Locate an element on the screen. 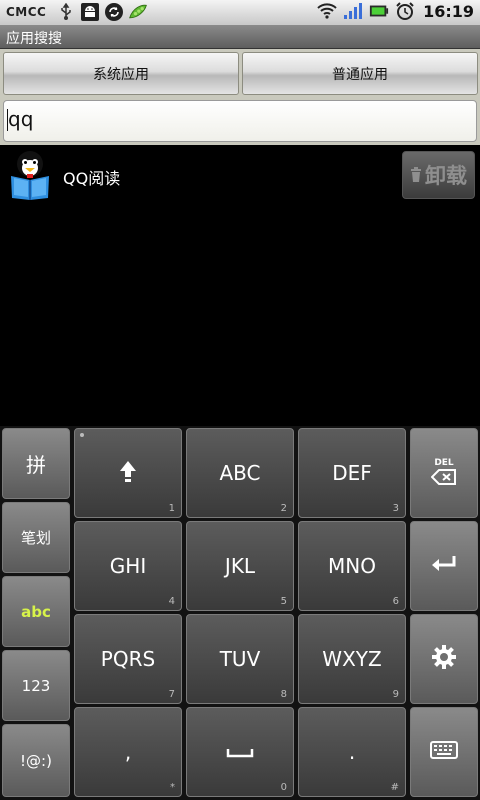 This screenshot has width=480, height=800. text-cursor is located at coordinates (7, 120).